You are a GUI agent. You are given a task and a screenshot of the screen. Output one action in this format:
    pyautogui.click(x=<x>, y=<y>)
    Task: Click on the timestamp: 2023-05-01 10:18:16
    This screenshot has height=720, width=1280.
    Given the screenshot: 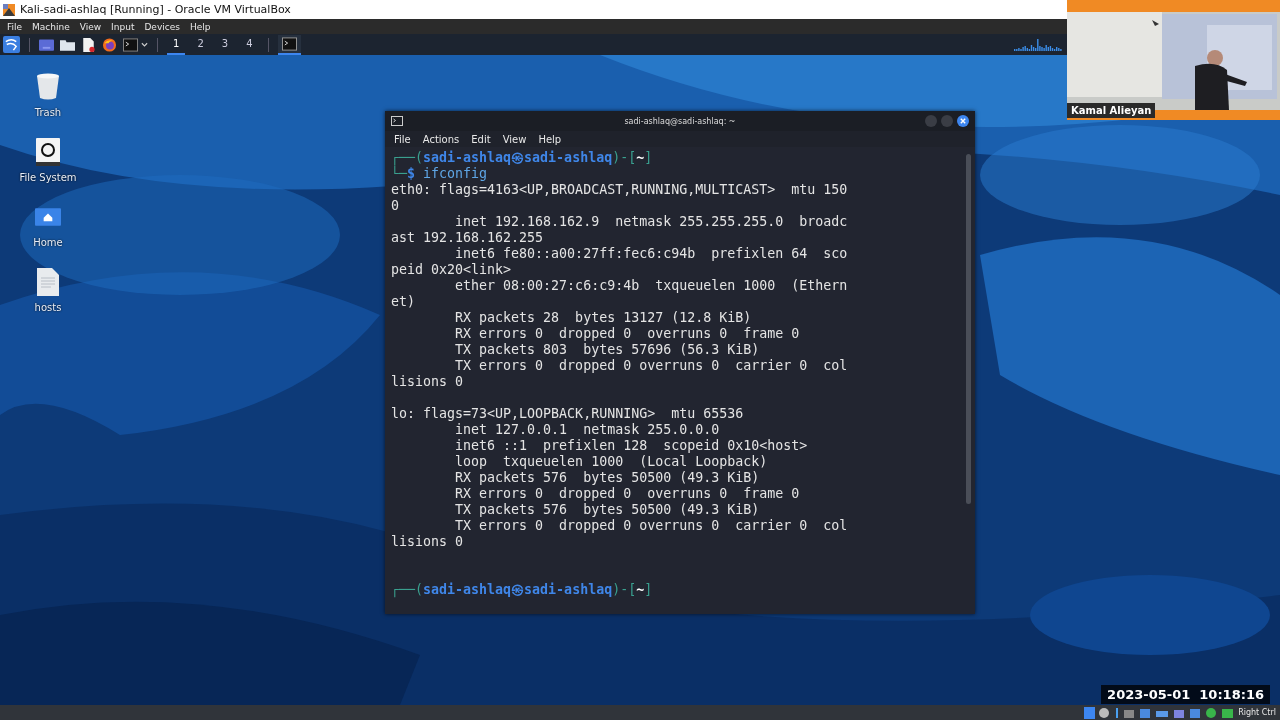 What is the action you would take?
    pyautogui.click(x=1185, y=694)
    